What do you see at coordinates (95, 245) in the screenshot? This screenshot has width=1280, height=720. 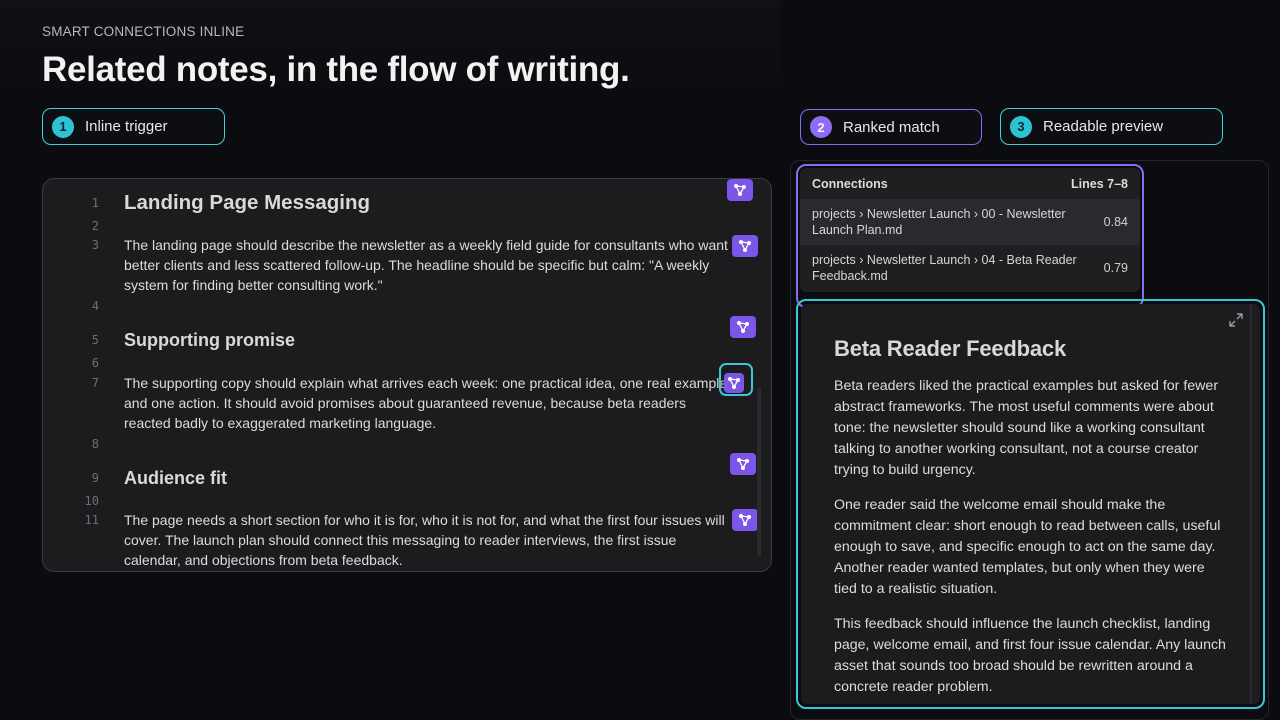 I see `line-number: 3` at bounding box center [95, 245].